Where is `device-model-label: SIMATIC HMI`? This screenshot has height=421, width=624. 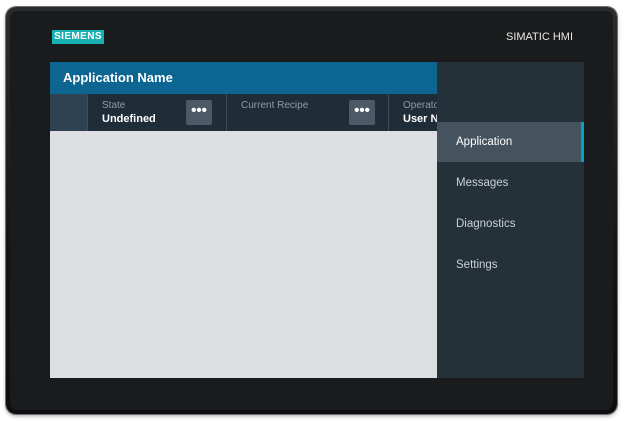 device-model-label: SIMATIC HMI is located at coordinates (539, 37).